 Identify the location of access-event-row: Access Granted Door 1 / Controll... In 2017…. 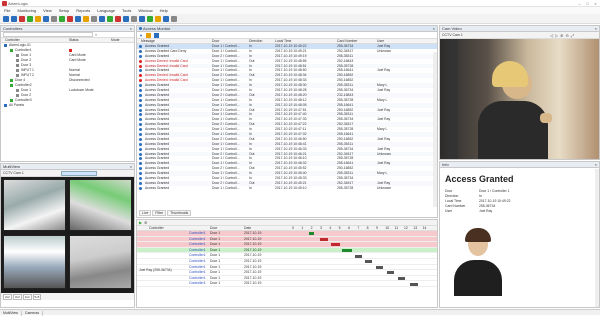
(287, 188).